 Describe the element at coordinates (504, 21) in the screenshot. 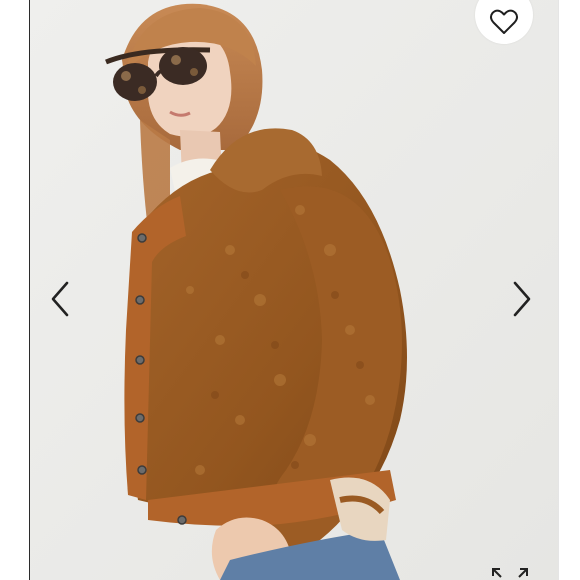

I see `heart-outline-icon` at that location.